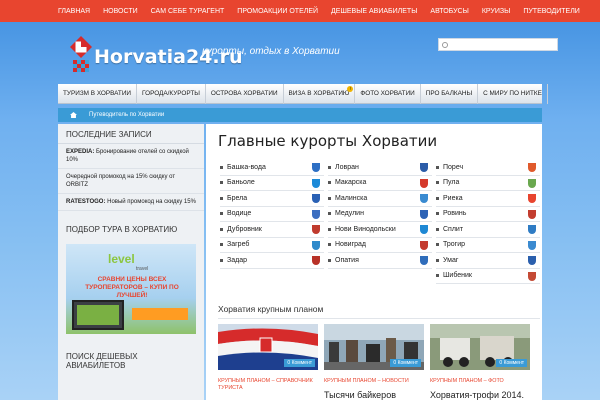 The height and width of the screenshot is (400, 600). I want to click on mainnav-label: ПРО БАЛКАНЫ, so click(449, 93).